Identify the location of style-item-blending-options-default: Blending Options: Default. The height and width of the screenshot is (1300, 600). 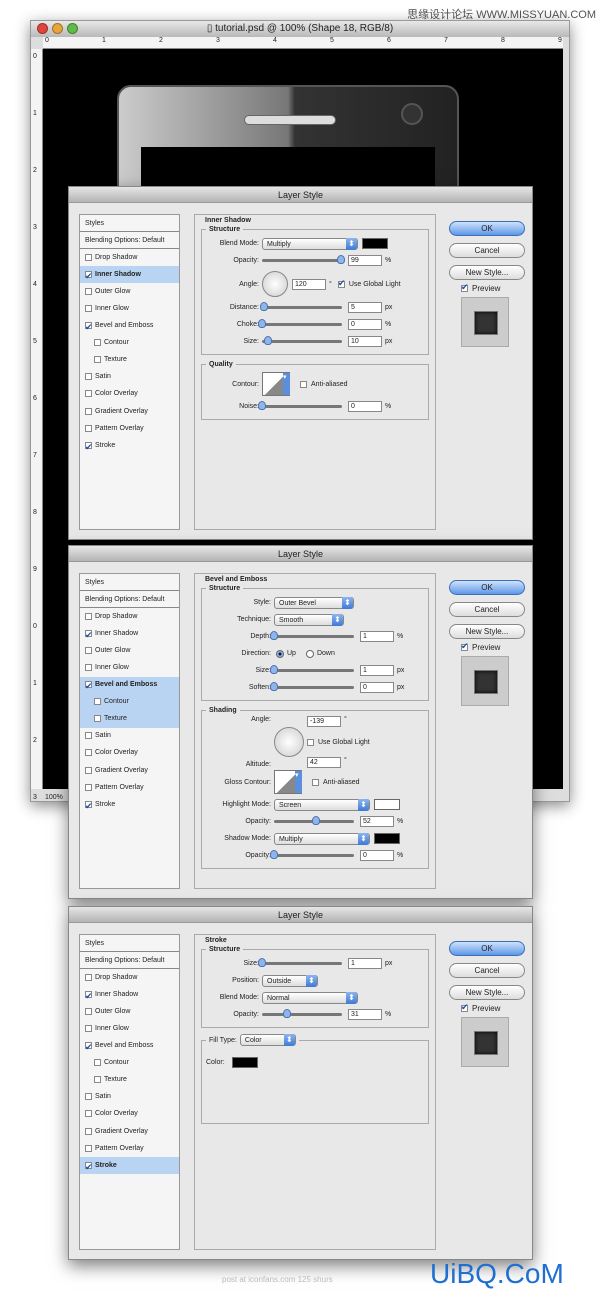
(129, 241).